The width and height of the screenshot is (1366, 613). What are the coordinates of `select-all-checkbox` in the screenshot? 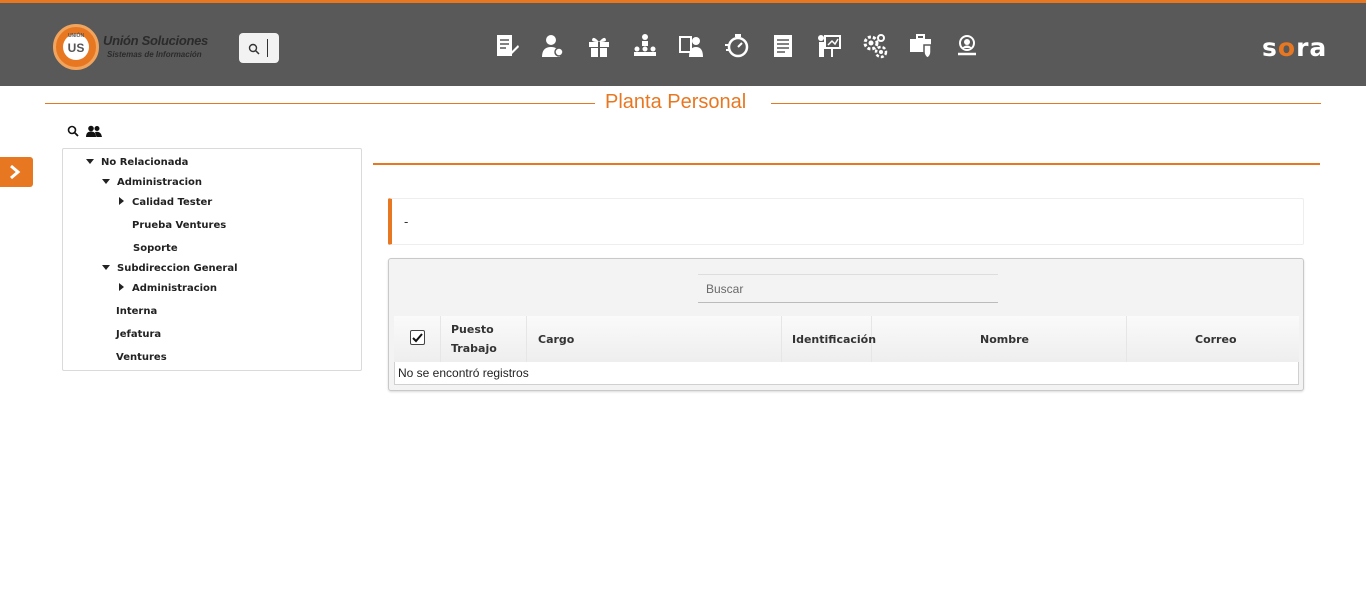 It's located at (417, 337).